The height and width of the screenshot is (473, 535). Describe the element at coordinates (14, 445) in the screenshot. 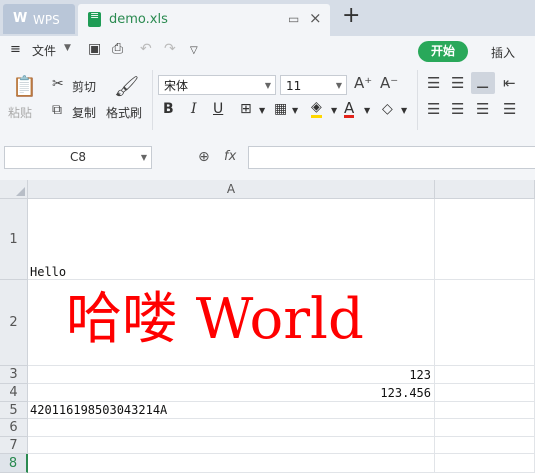

I see `row-header-7: 7` at that location.